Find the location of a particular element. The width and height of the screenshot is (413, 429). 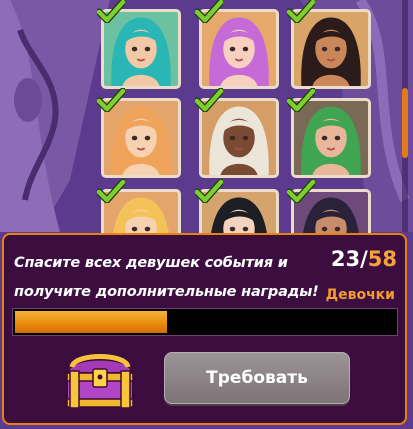

category-label: Девочки is located at coordinates (360, 295).